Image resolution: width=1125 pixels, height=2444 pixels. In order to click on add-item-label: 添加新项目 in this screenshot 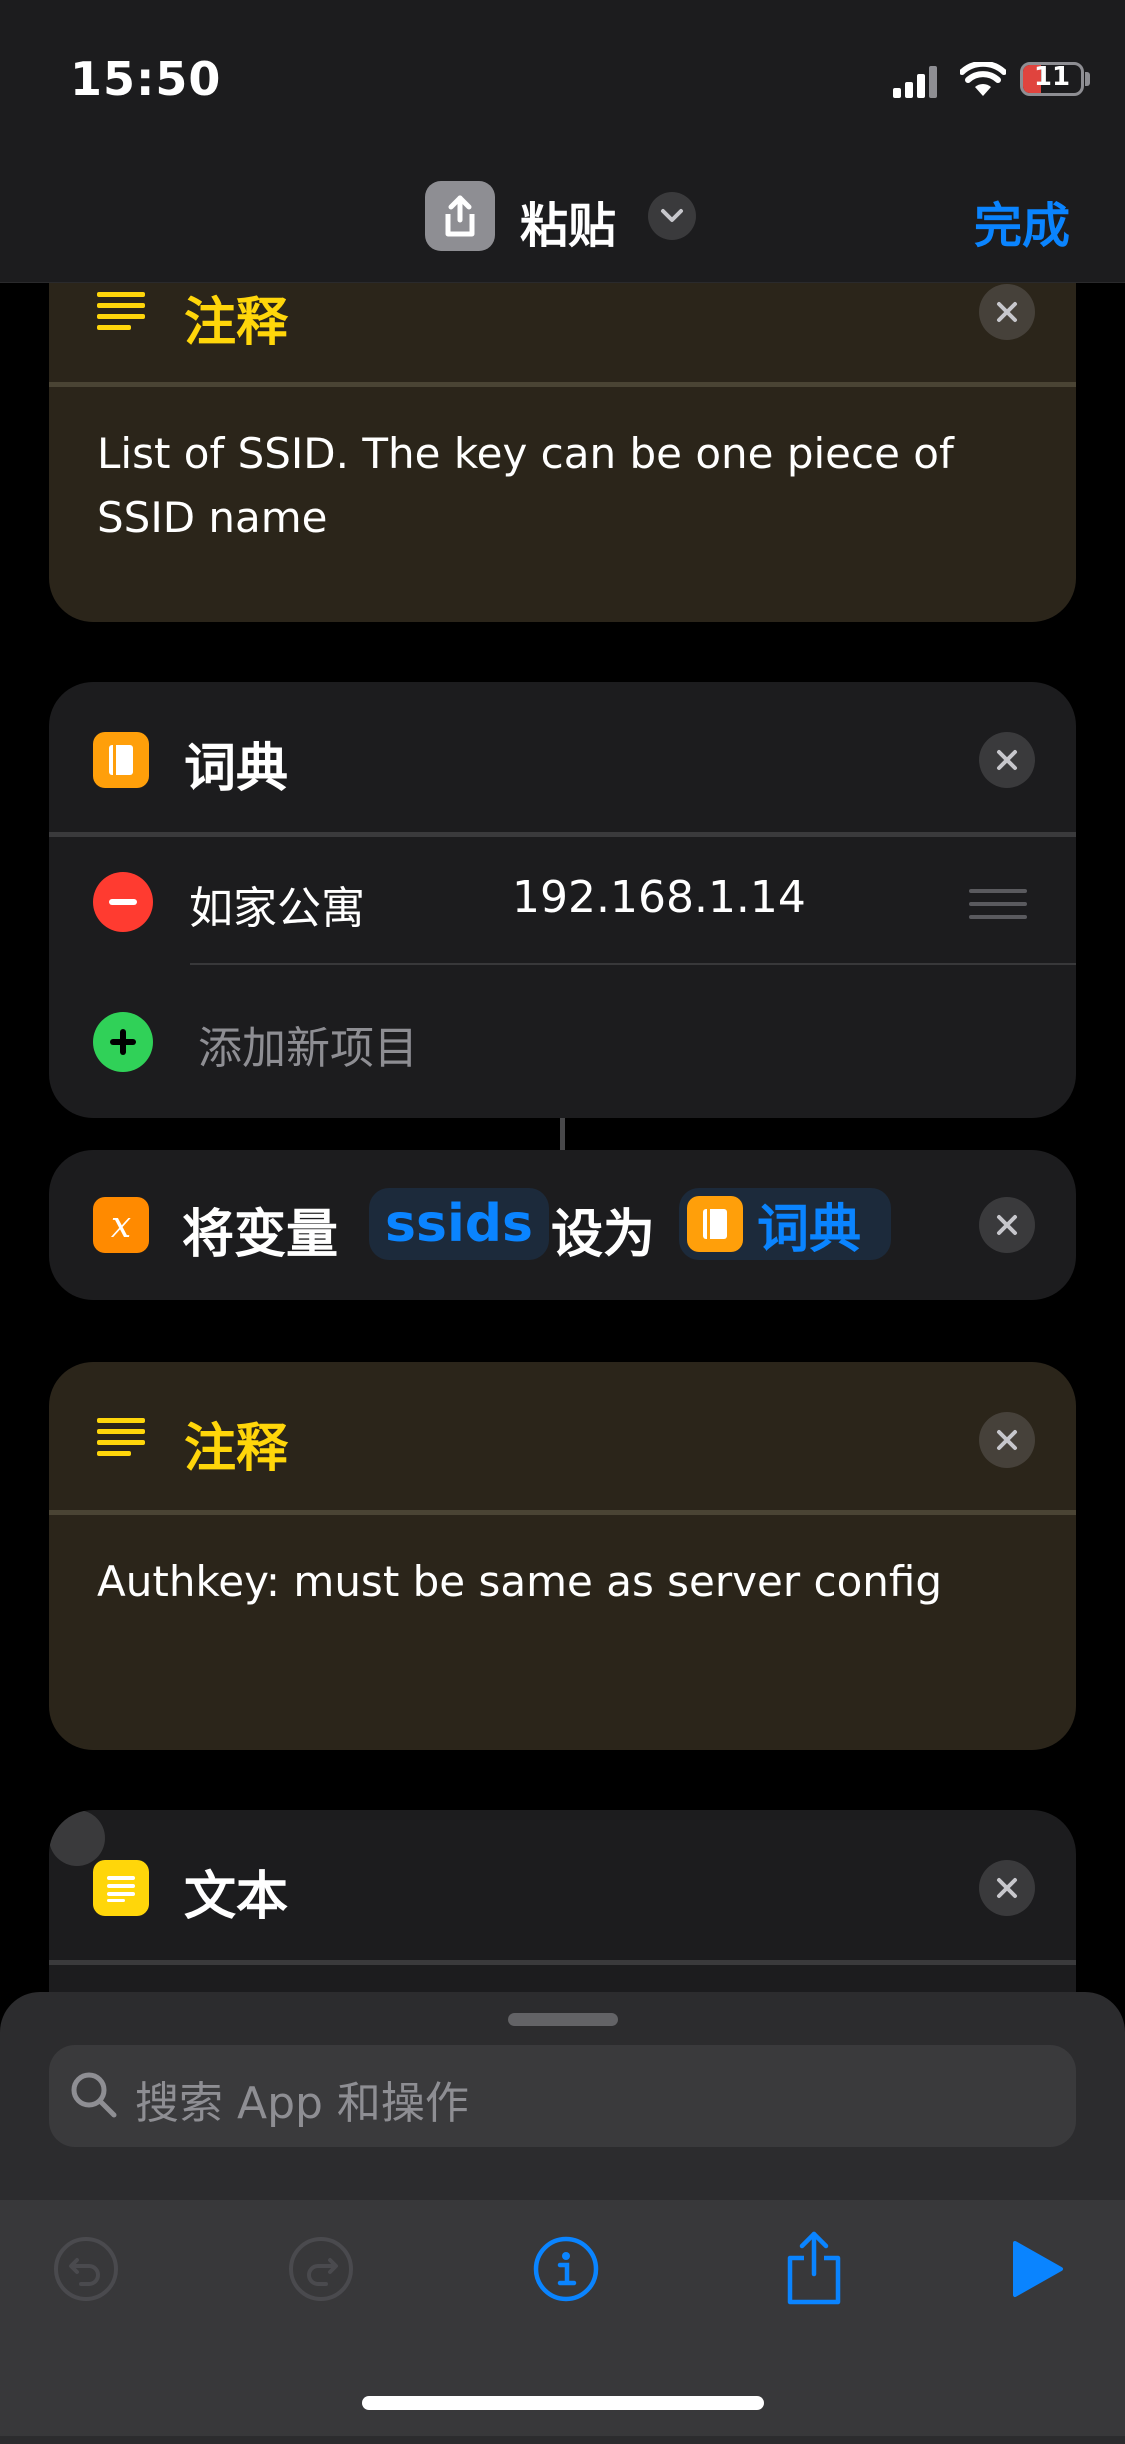, I will do `click(308, 1044)`.